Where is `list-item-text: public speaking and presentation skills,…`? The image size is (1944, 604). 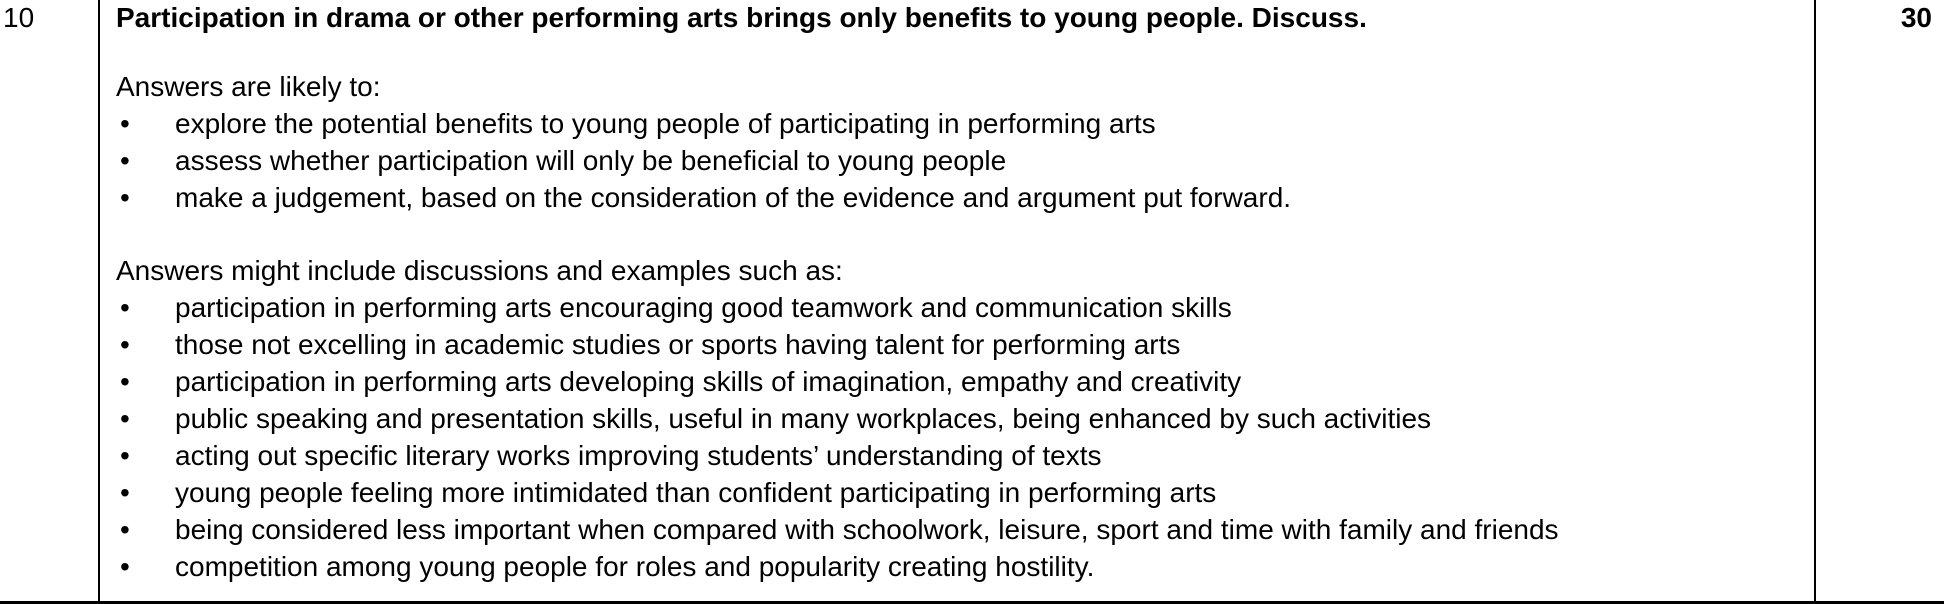
list-item-text: public speaking and presentation skills,… is located at coordinates (803, 418).